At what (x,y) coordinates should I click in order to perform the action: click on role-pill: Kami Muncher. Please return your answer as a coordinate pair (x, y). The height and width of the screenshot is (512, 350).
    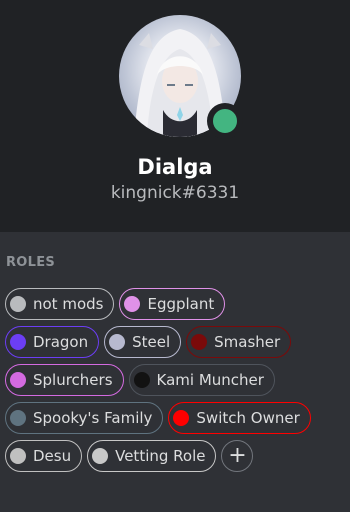
    Looking at the image, I should click on (201, 380).